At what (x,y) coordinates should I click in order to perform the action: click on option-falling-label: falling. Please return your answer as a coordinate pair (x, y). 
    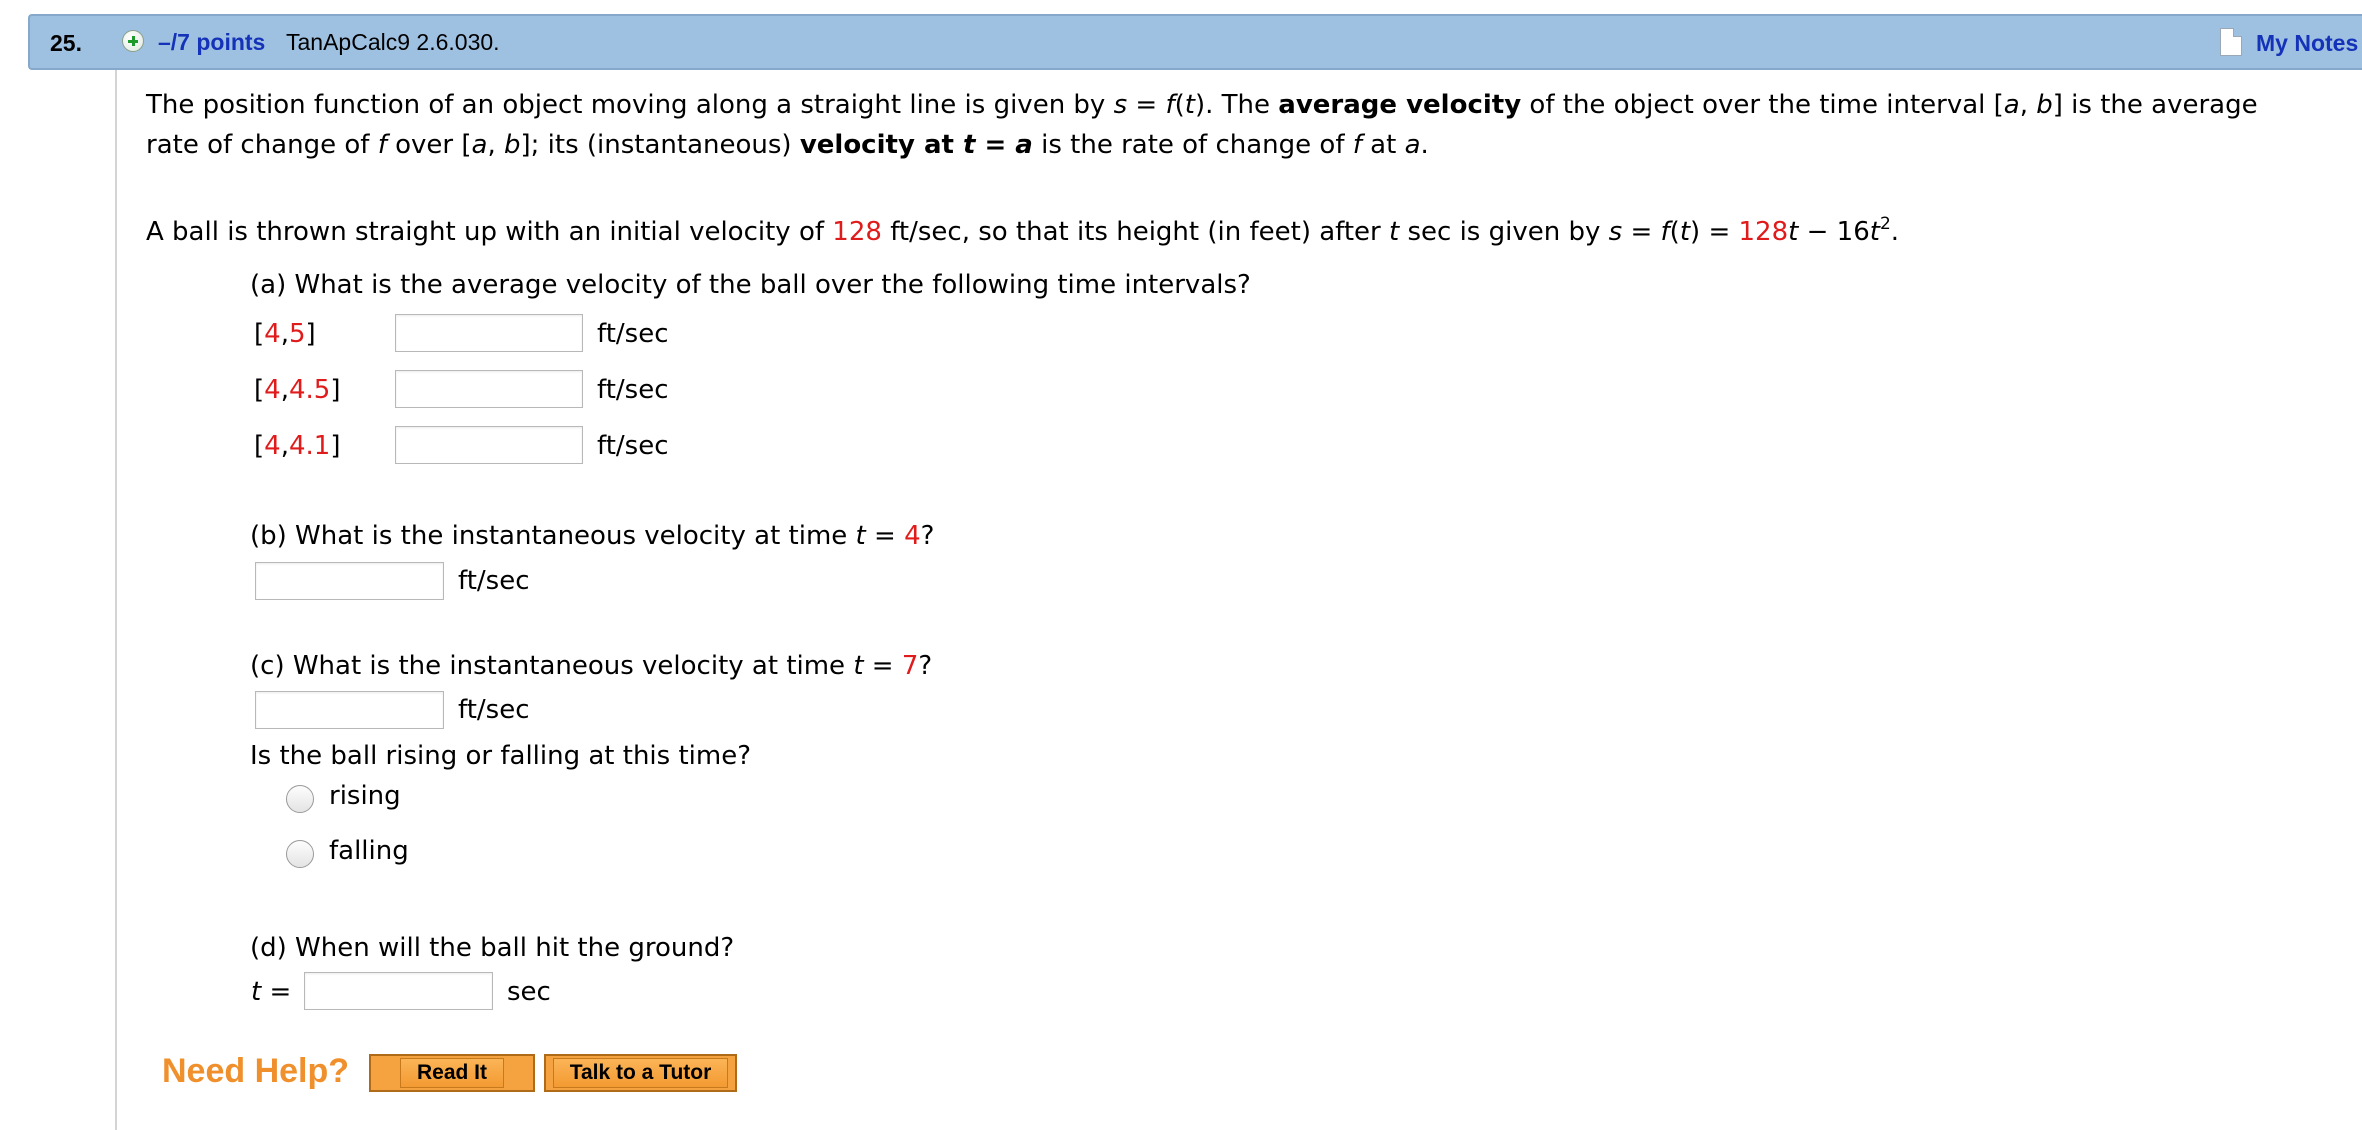
    Looking at the image, I should click on (369, 851).